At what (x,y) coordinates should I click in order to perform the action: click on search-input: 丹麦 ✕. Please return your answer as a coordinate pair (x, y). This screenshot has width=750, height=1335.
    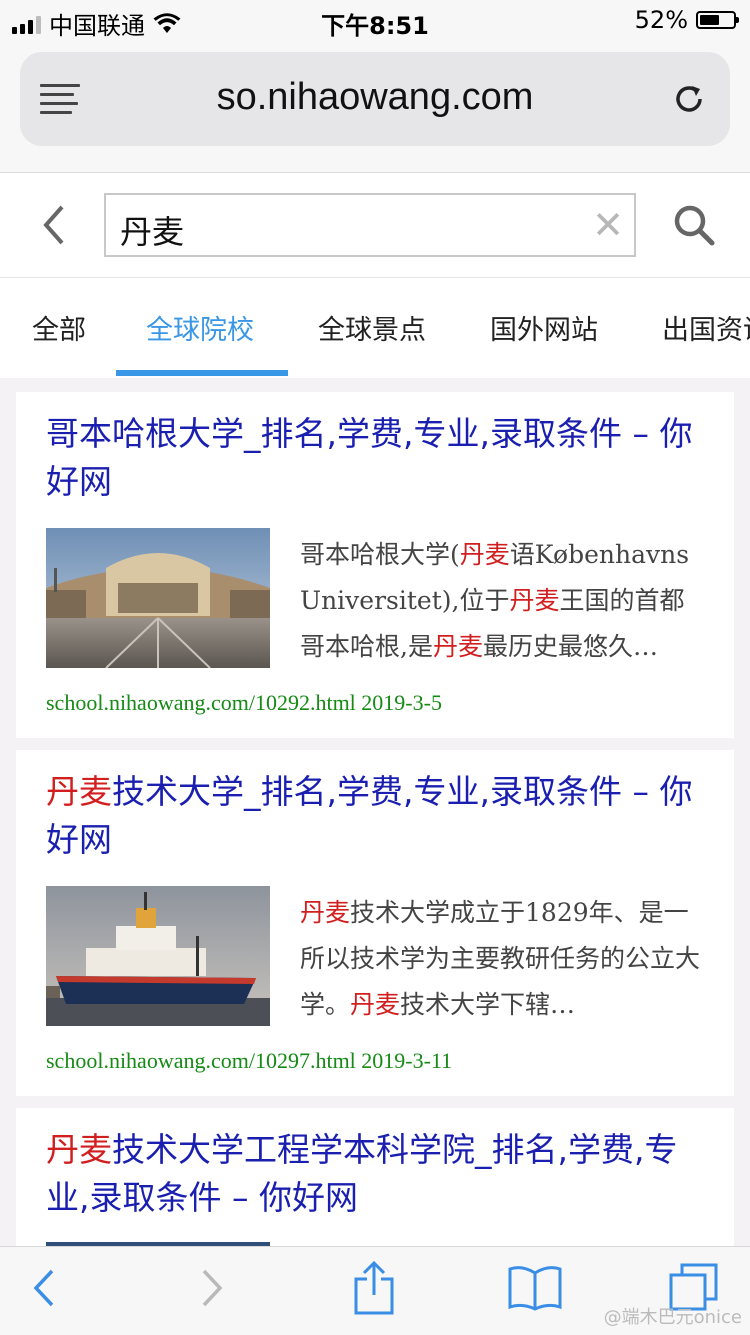
    Looking at the image, I should click on (370, 225).